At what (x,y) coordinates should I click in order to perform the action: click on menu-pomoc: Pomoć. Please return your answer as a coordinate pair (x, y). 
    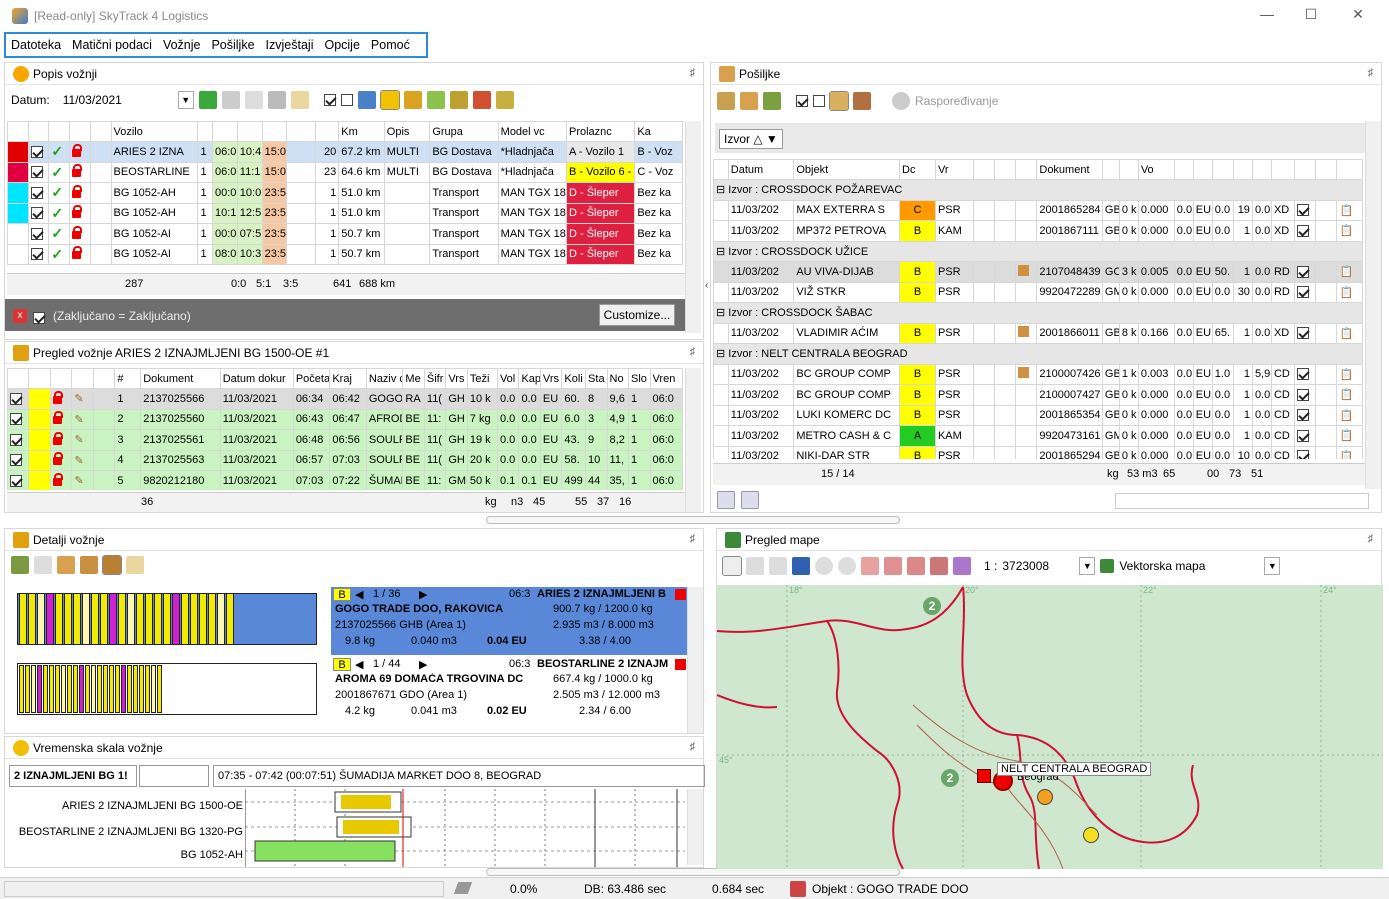
    Looking at the image, I should click on (390, 45).